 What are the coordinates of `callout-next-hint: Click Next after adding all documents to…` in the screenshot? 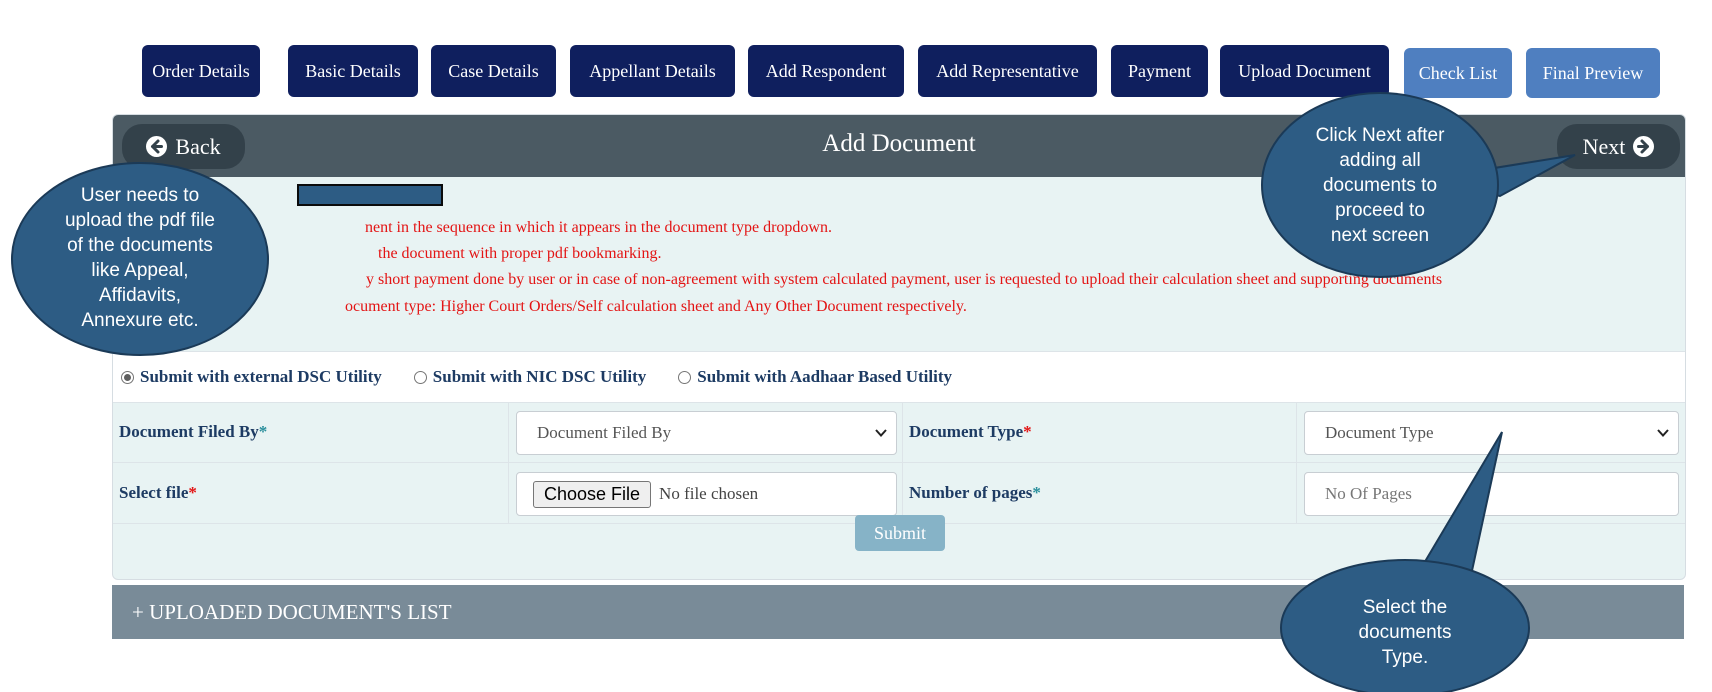 It's located at (1380, 185).